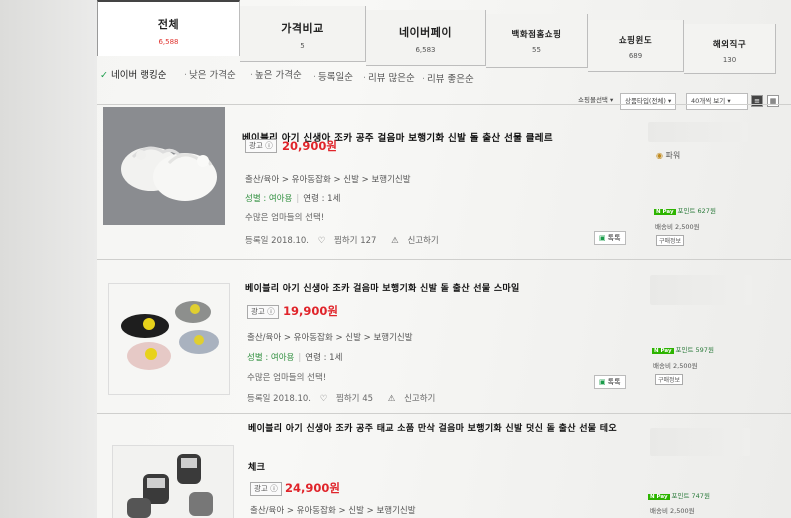 The width and height of the screenshot is (791, 518). Describe the element at coordinates (425, 32) in the screenshot. I see `tab-label: 네이버페이` at that location.